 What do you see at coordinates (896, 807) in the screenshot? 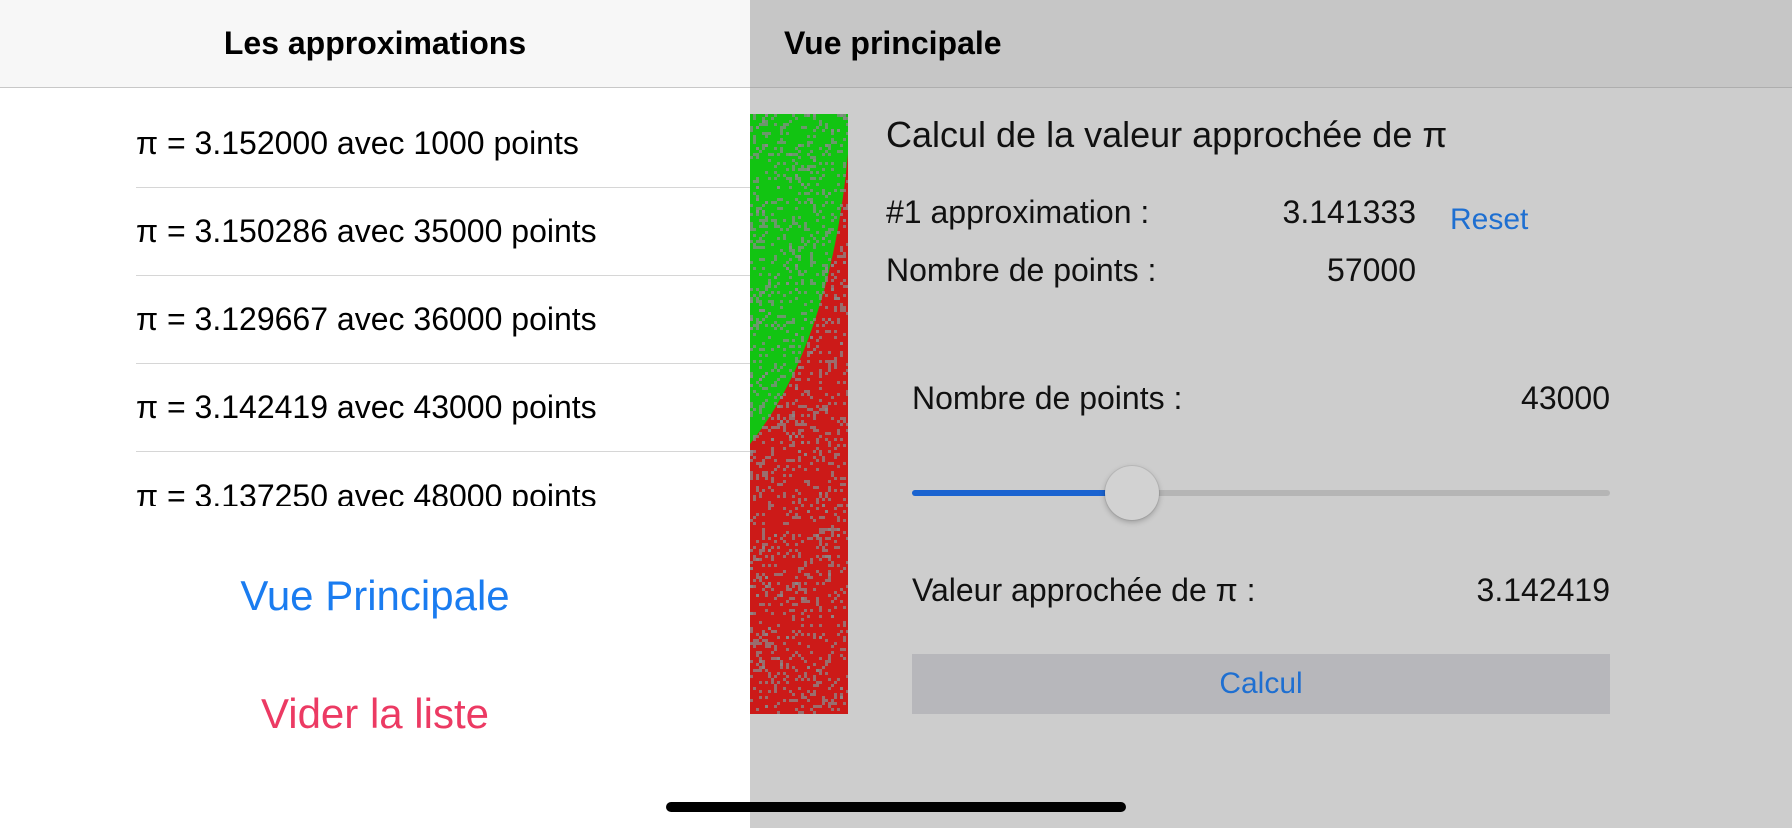
I see `home-indicator` at bounding box center [896, 807].